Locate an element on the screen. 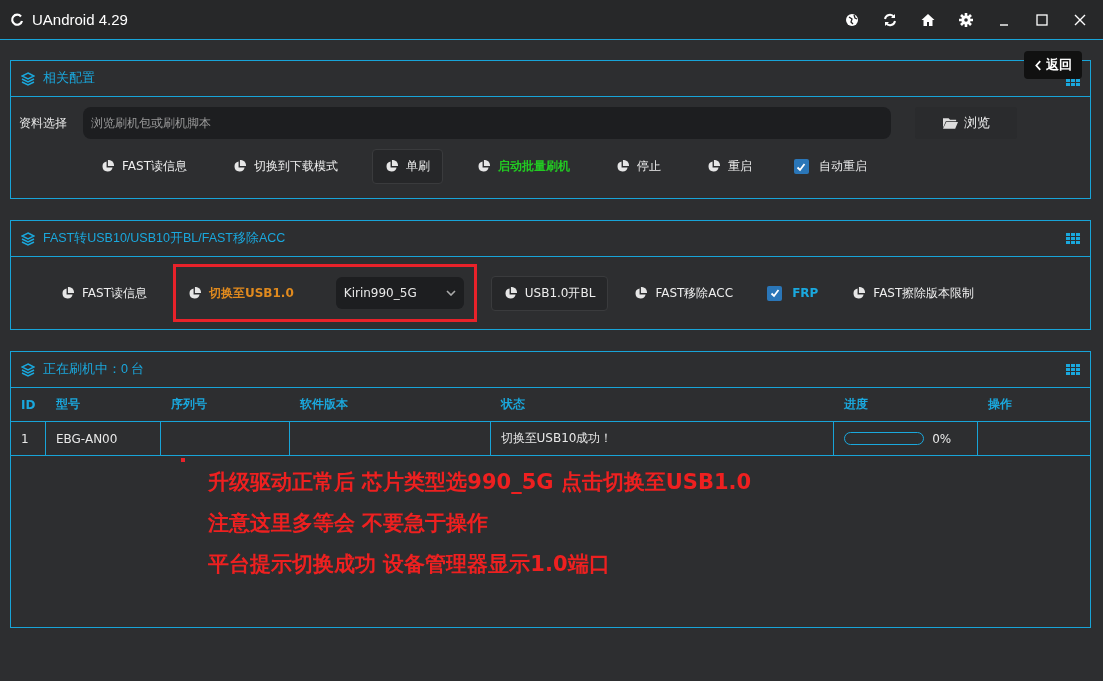  checkbox-option: 自动重启 is located at coordinates (830, 166).